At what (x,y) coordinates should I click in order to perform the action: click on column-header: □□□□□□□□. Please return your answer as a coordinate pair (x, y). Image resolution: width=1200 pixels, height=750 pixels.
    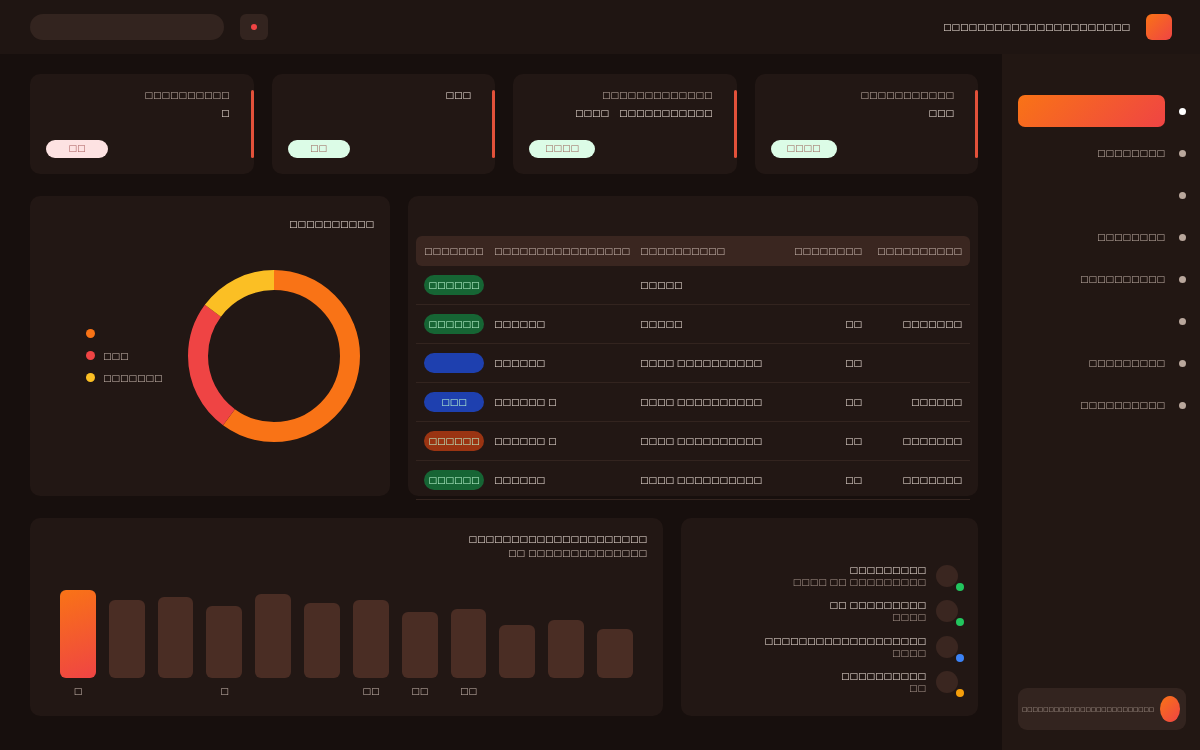
    Looking at the image, I should click on (827, 251).